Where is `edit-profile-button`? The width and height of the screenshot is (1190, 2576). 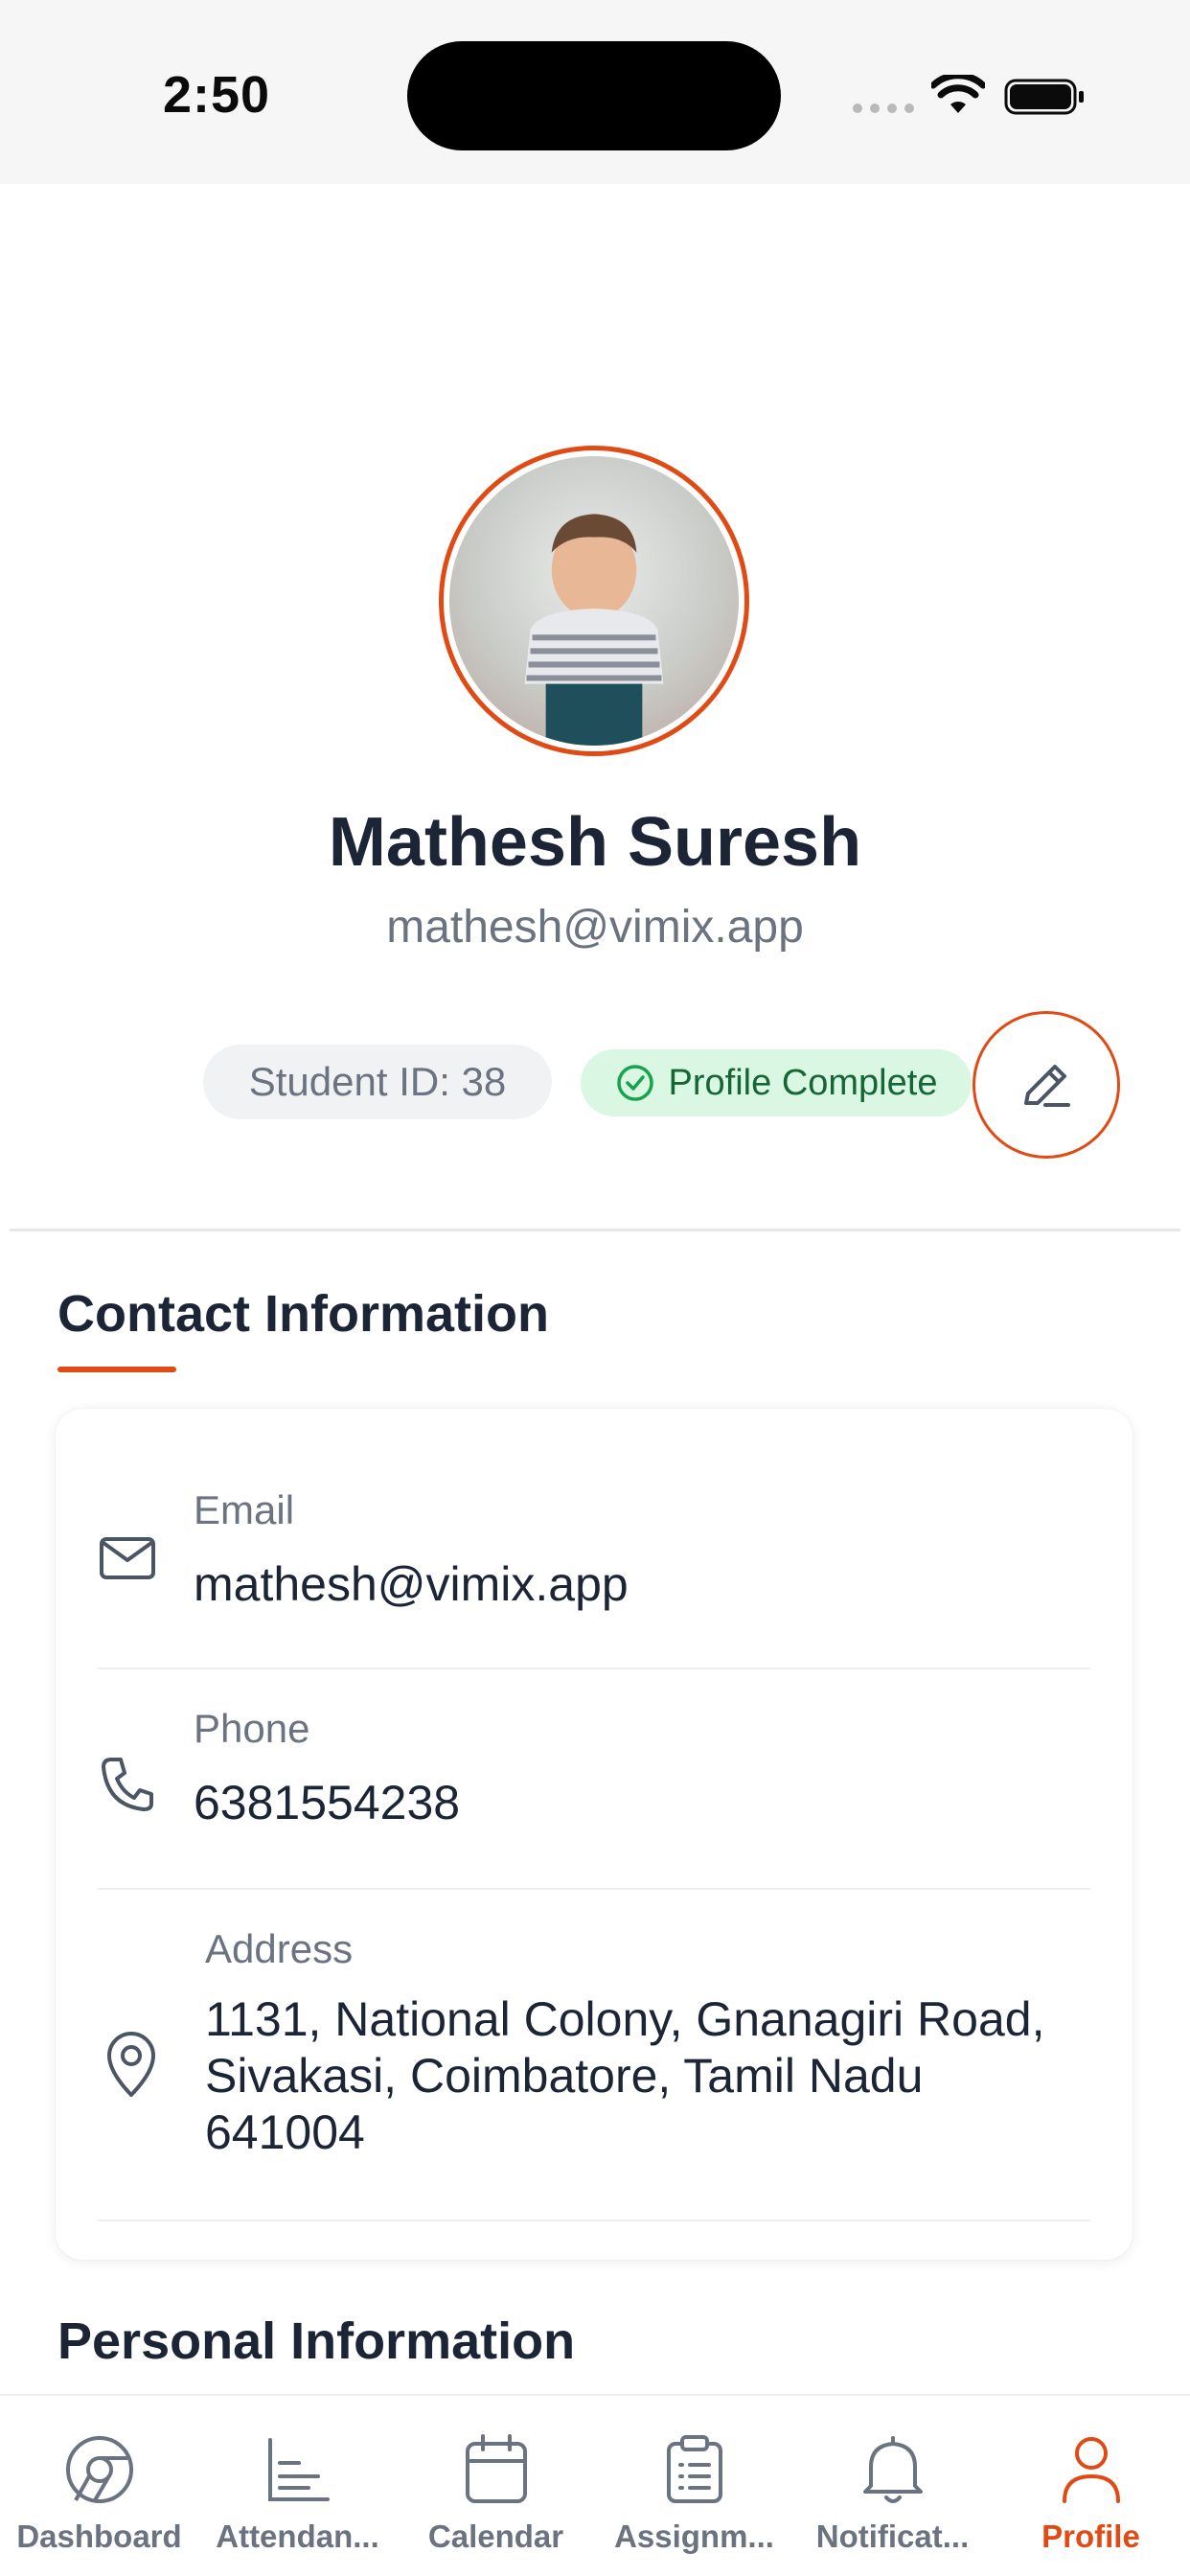
edit-profile-button is located at coordinates (1046, 1085).